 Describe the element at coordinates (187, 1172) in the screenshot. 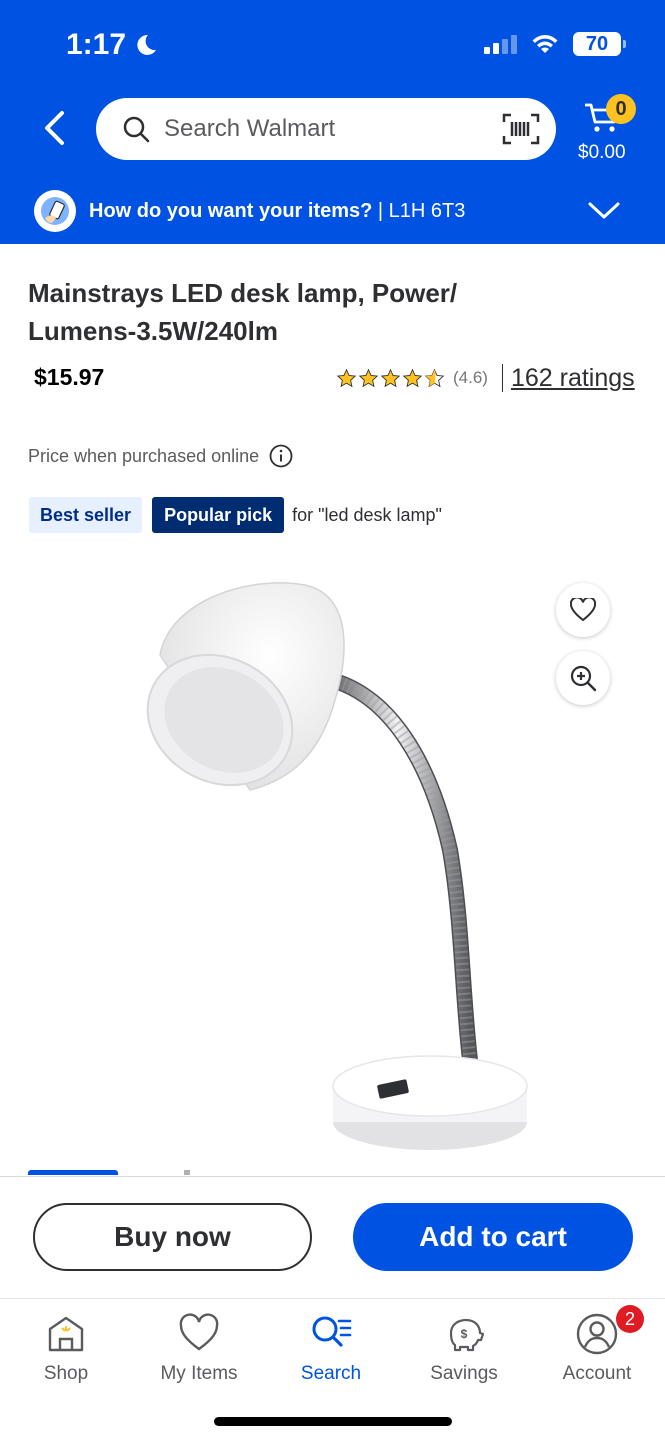

I see `image-thumbnail` at that location.